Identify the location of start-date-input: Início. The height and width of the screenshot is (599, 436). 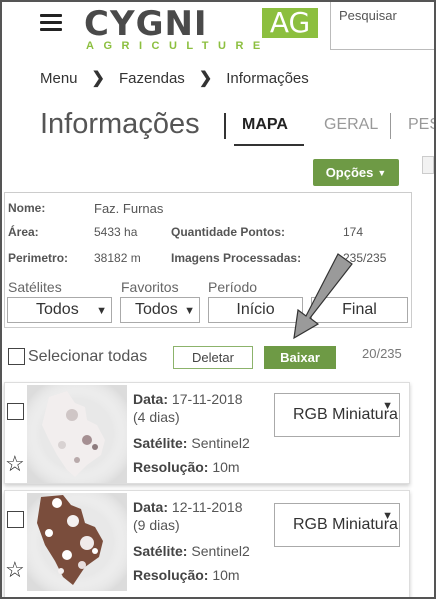
(255, 310).